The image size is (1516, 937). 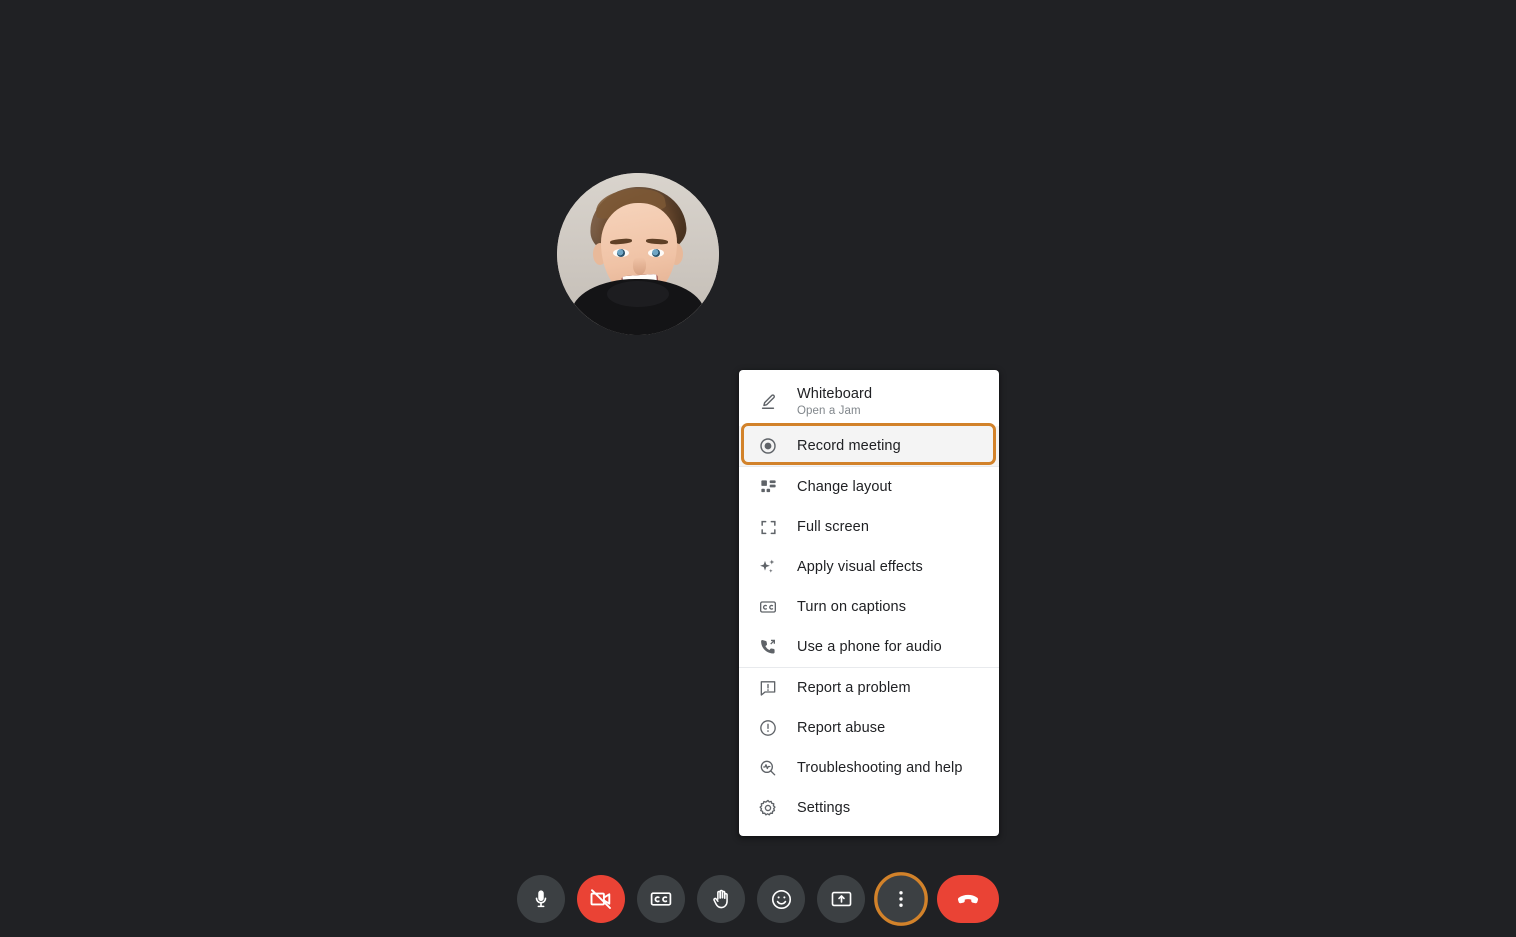 I want to click on menu-item-record-meeting-texts: Record meeting, so click(x=849, y=446).